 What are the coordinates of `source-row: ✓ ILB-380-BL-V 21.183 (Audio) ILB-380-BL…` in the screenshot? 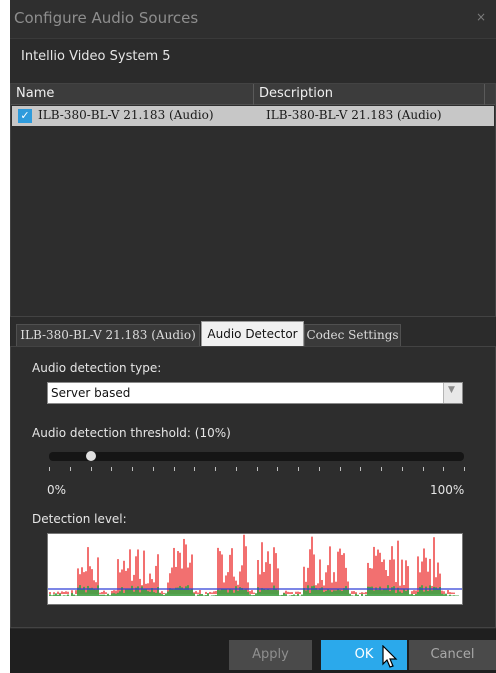 It's located at (253, 116).